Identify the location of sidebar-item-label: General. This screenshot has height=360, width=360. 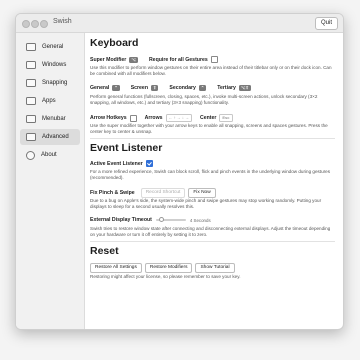
(53, 47).